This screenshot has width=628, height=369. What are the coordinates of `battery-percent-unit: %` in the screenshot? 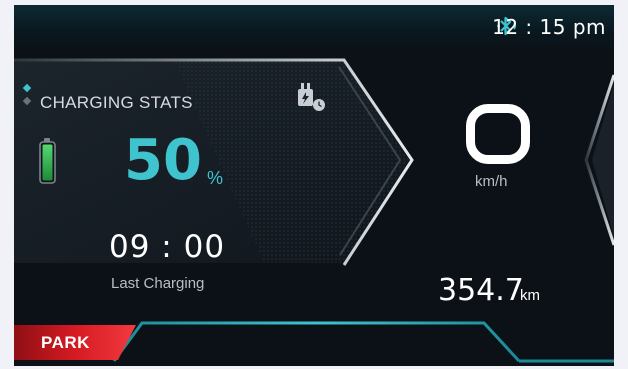 It's located at (215, 178).